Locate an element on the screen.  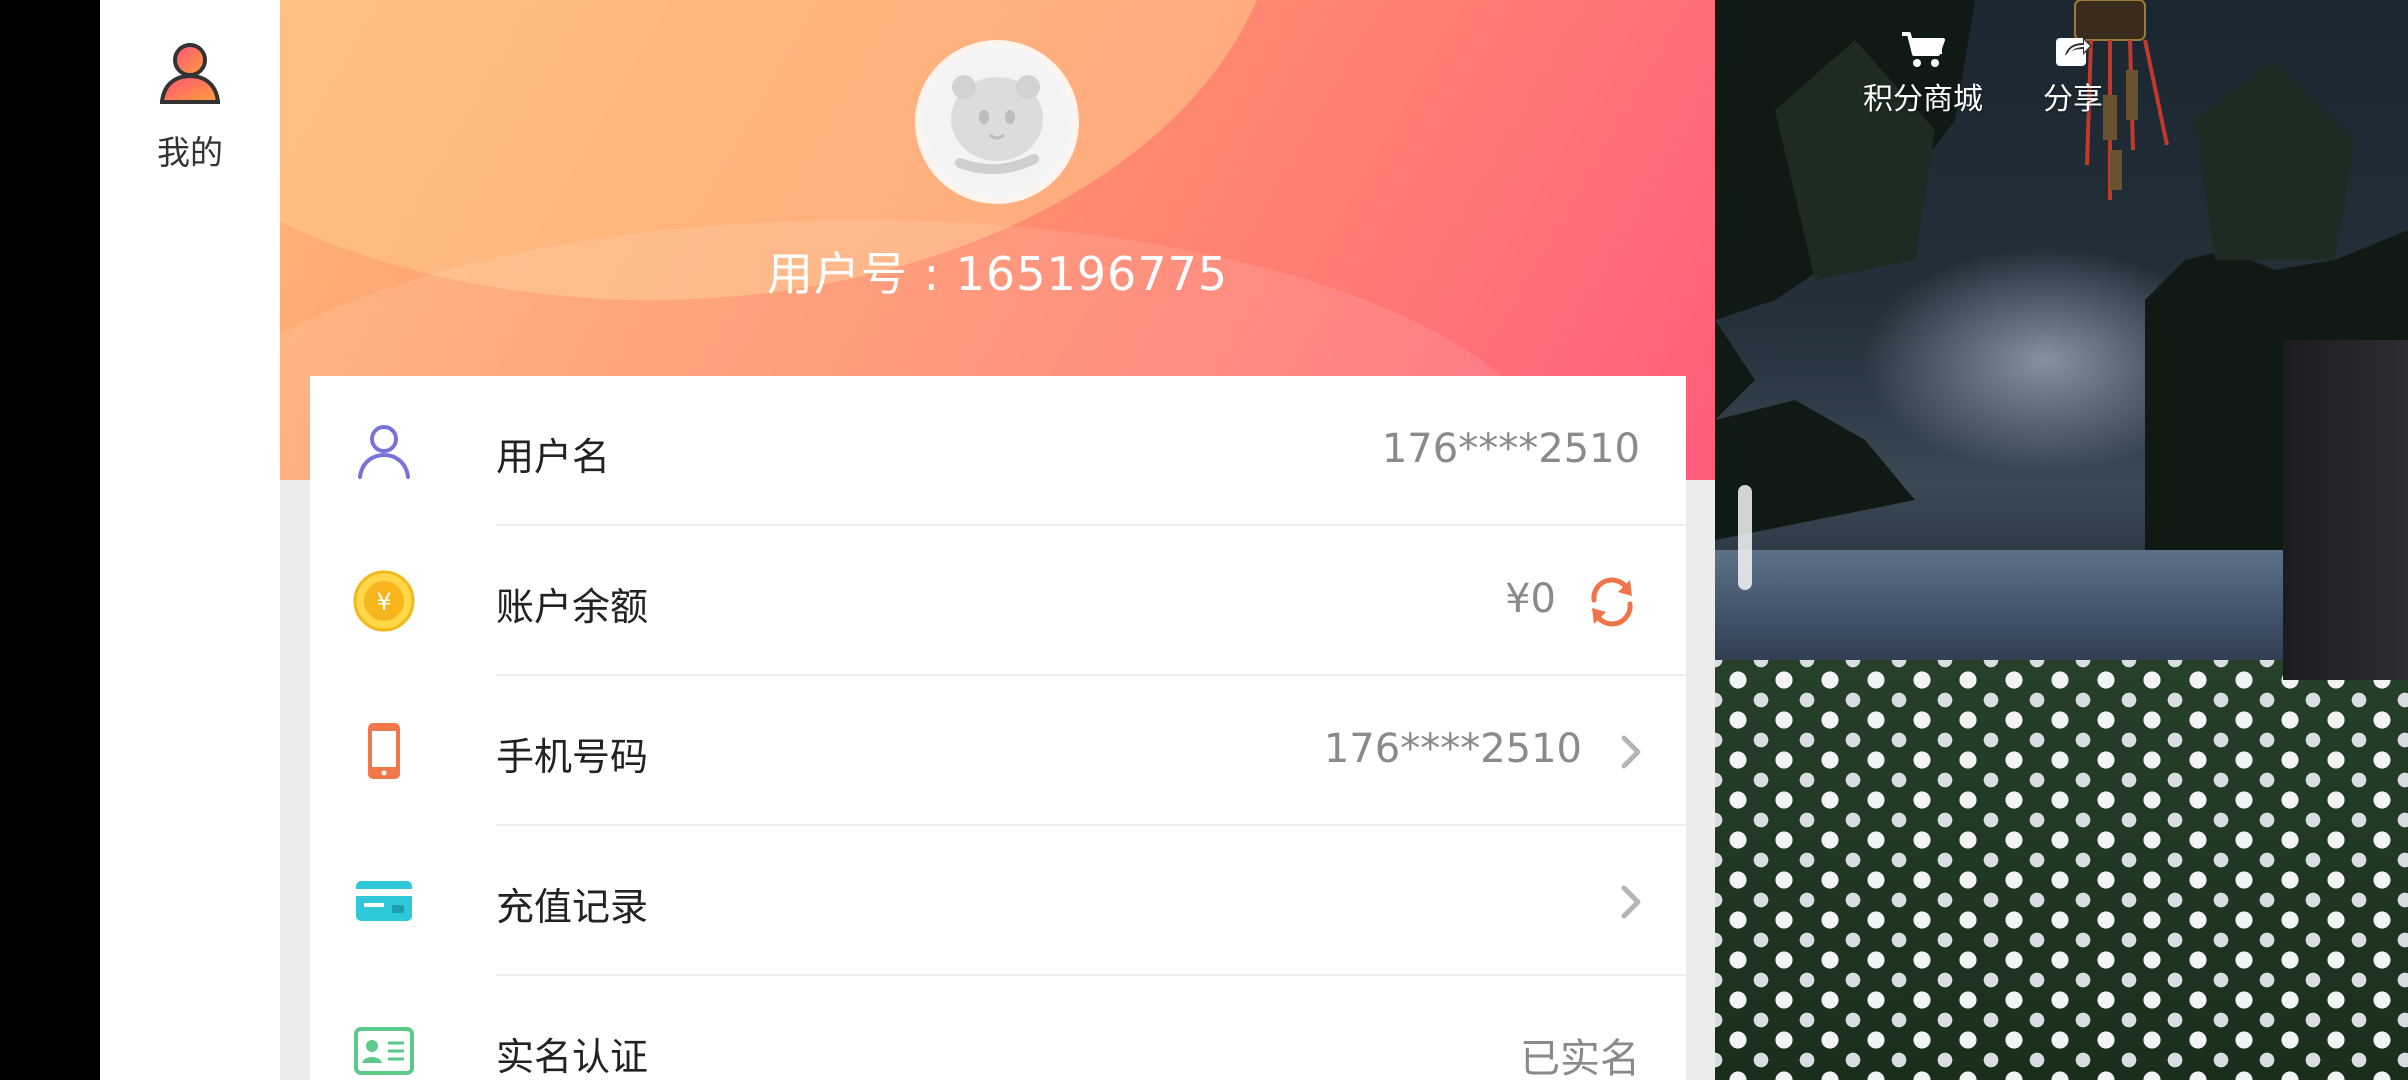
side-nav: 我的 is located at coordinates (190, 540).